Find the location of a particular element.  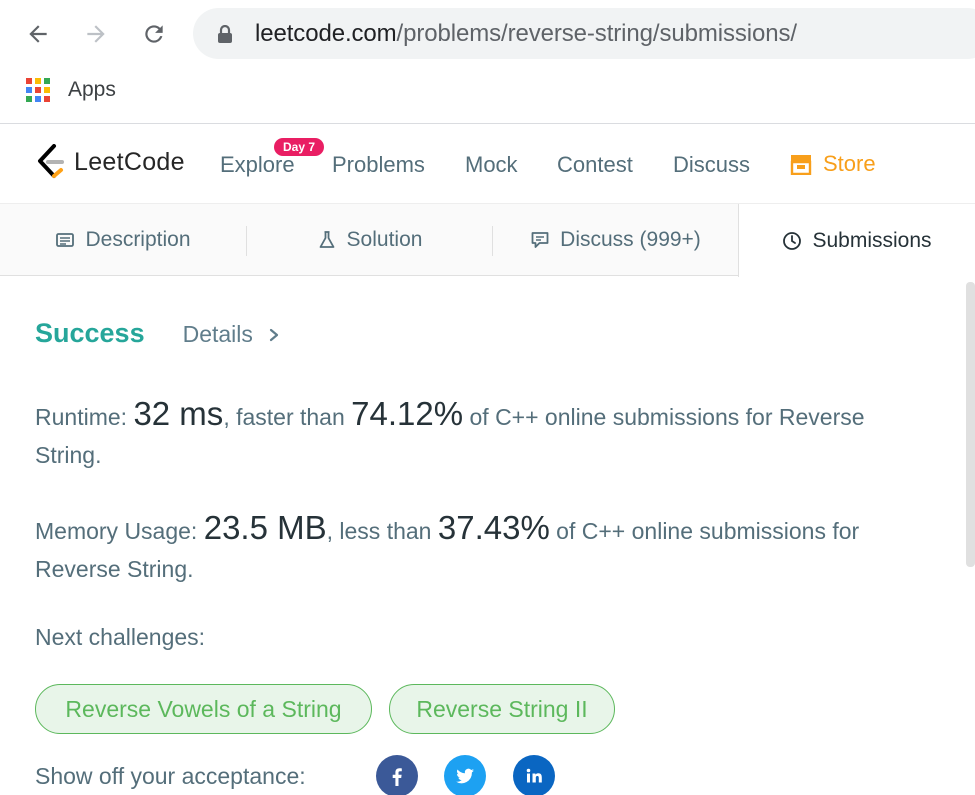

facebook-icon is located at coordinates (397, 777).